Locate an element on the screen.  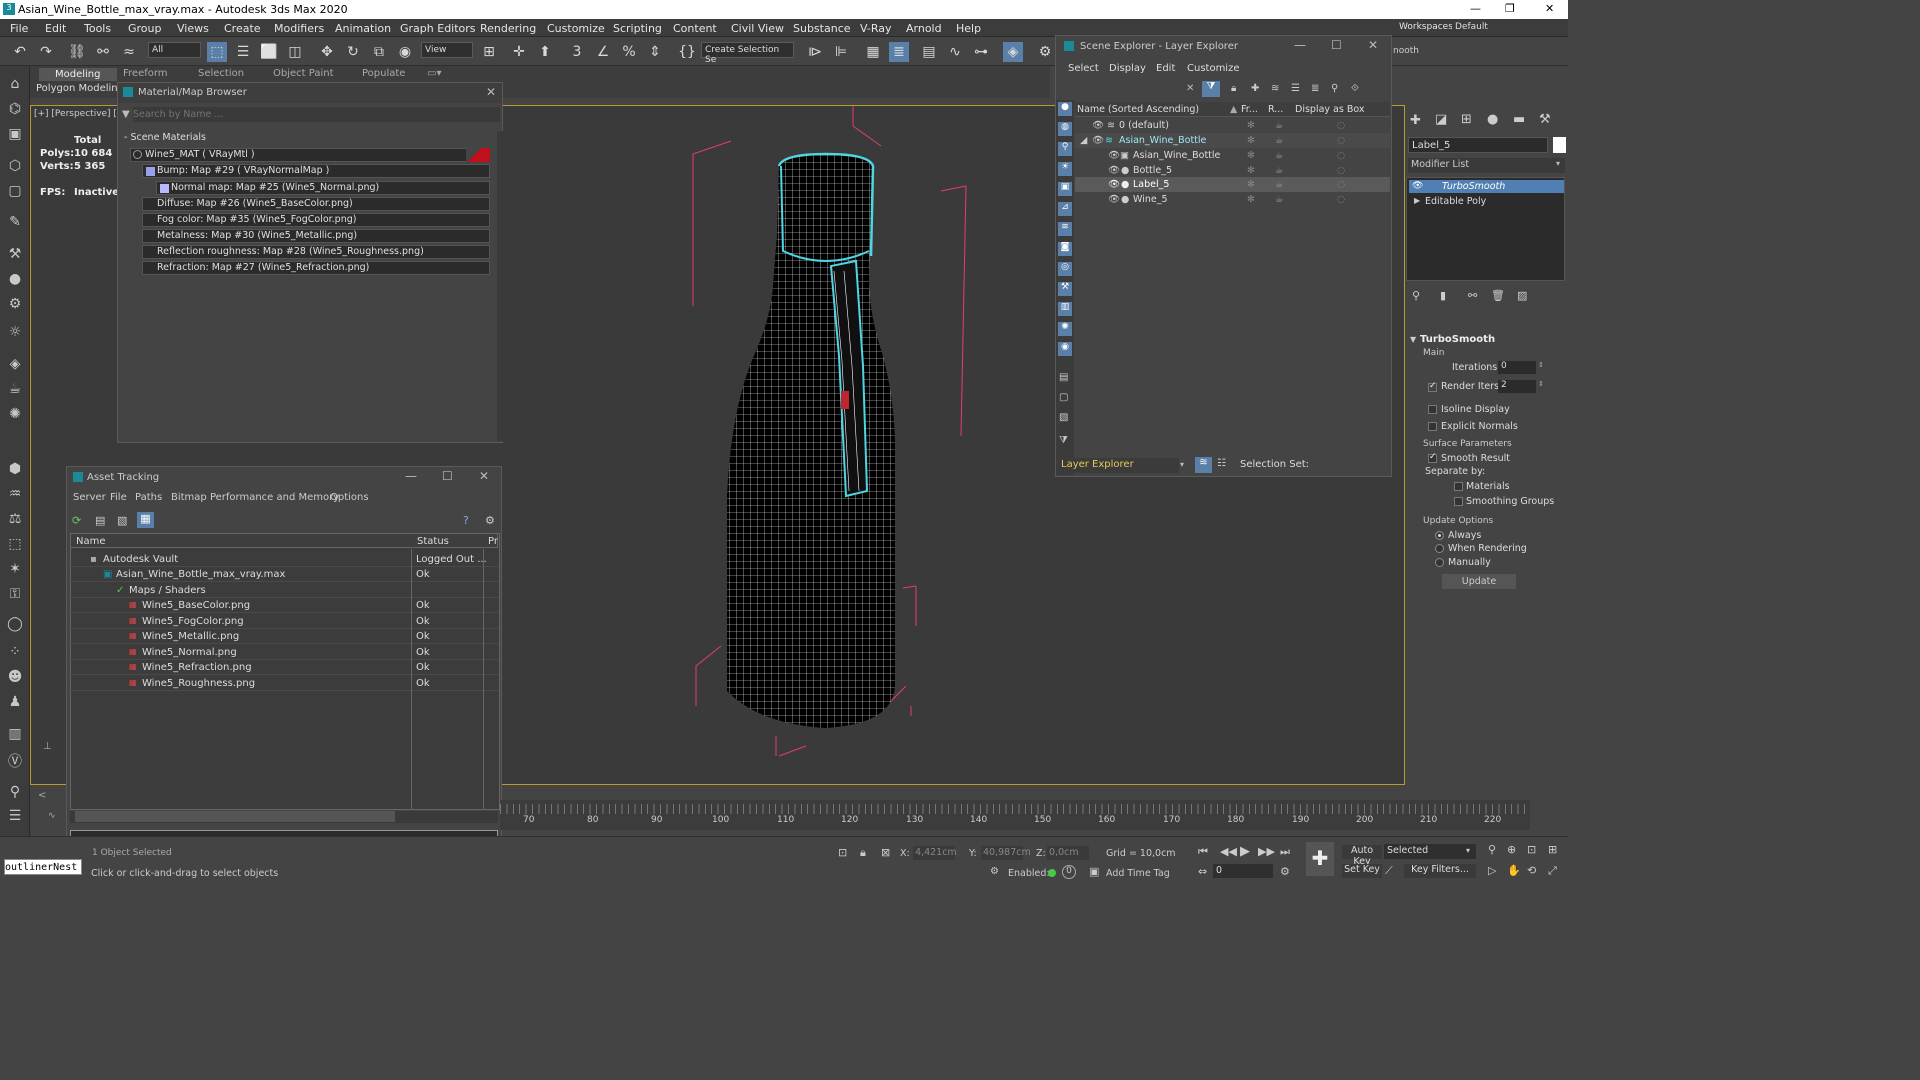
hammer-icon: ⚒ is located at coordinates (15, 256).